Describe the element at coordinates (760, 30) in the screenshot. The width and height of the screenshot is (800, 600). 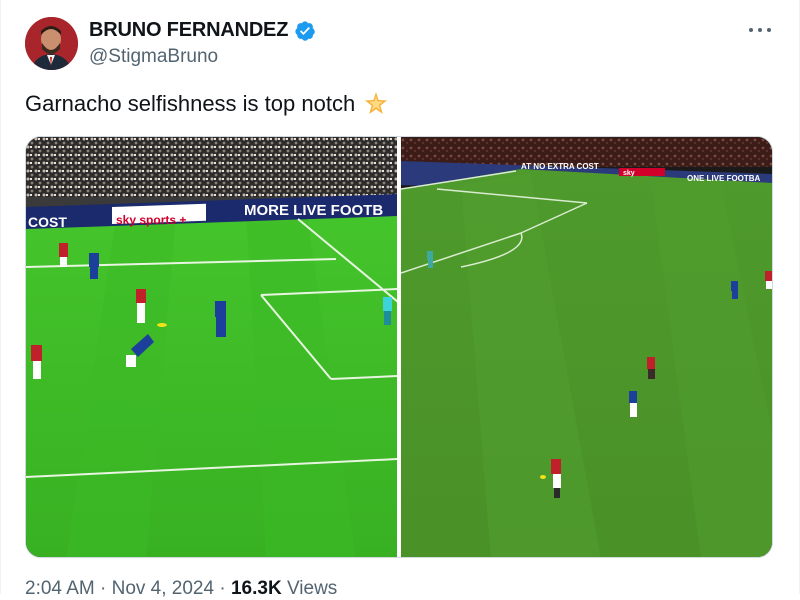
I see `more-options-icon` at that location.